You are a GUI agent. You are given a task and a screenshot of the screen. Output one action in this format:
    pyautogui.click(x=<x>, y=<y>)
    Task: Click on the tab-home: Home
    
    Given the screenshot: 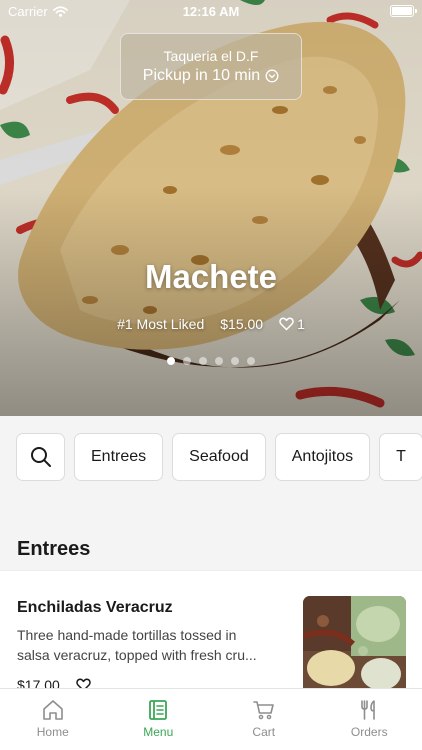 What is the action you would take?
    pyautogui.click(x=53, y=719)
    